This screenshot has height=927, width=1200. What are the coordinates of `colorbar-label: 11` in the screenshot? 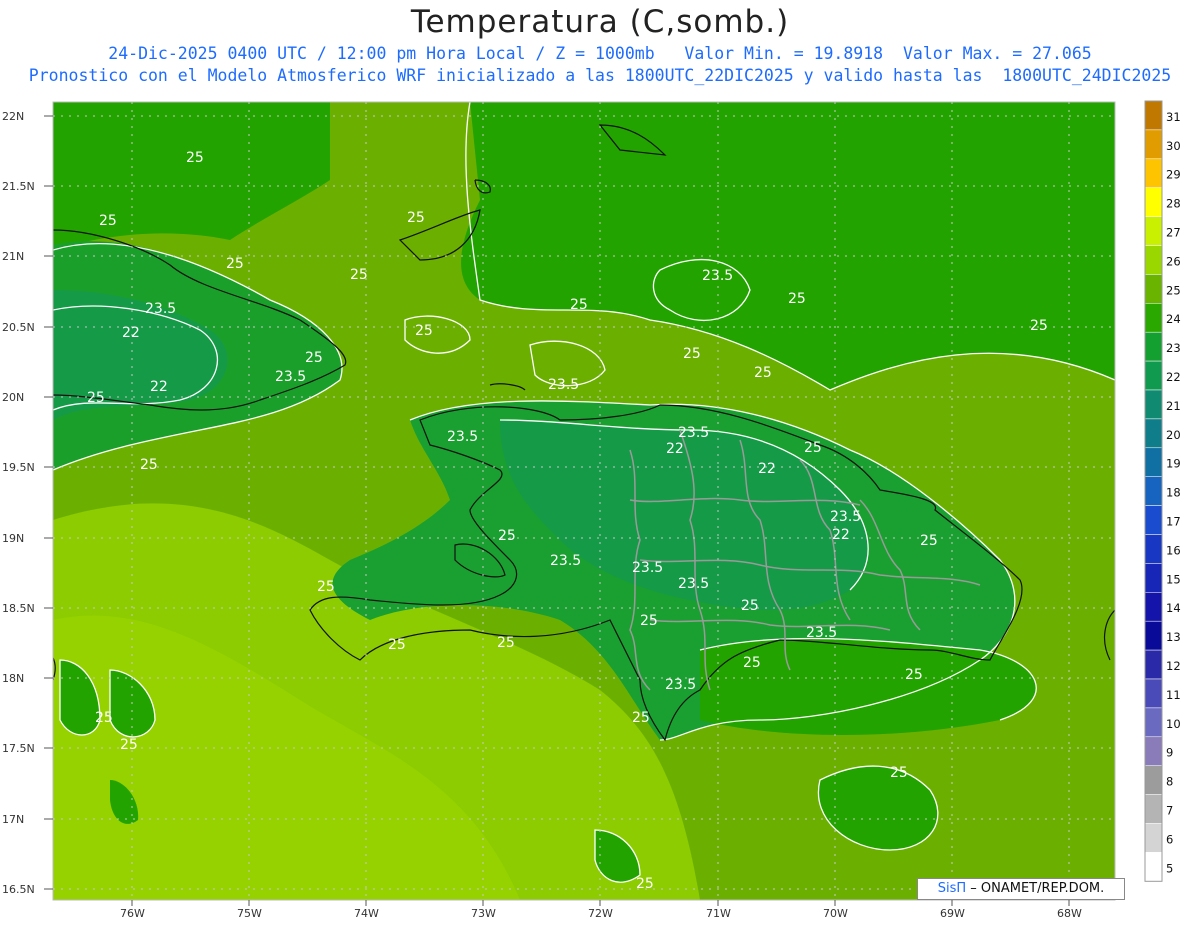 It's located at (1173, 695).